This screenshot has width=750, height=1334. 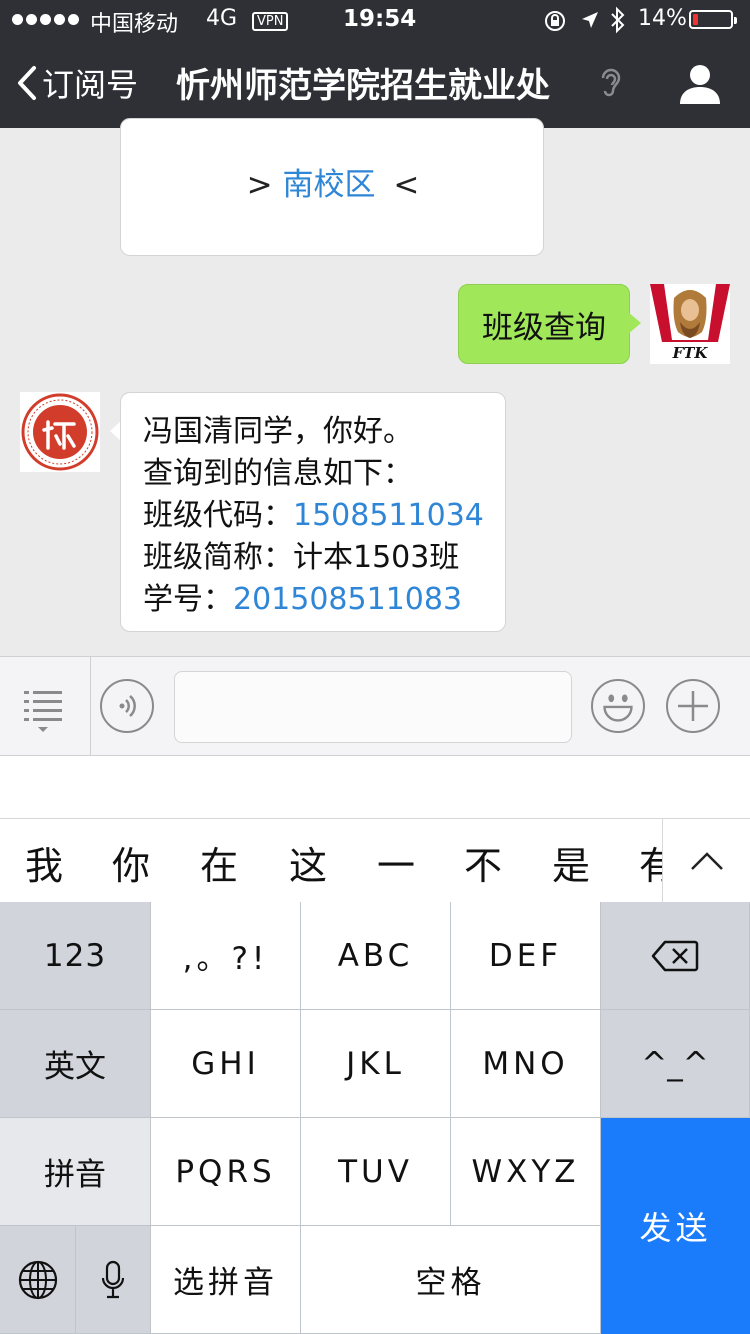 What do you see at coordinates (375, 64) in the screenshot?
I see `top-bar: 中国移动 4G VPN 19:54 14% 订阅号 忻州师范学院招生就业处` at bounding box center [375, 64].